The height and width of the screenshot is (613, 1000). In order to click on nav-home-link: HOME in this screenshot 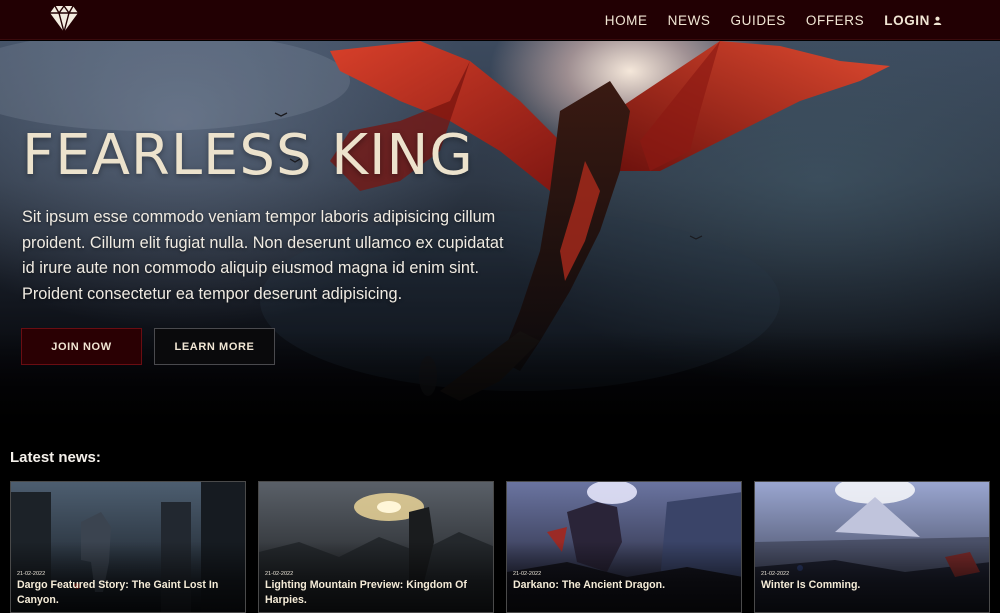, I will do `click(626, 20)`.